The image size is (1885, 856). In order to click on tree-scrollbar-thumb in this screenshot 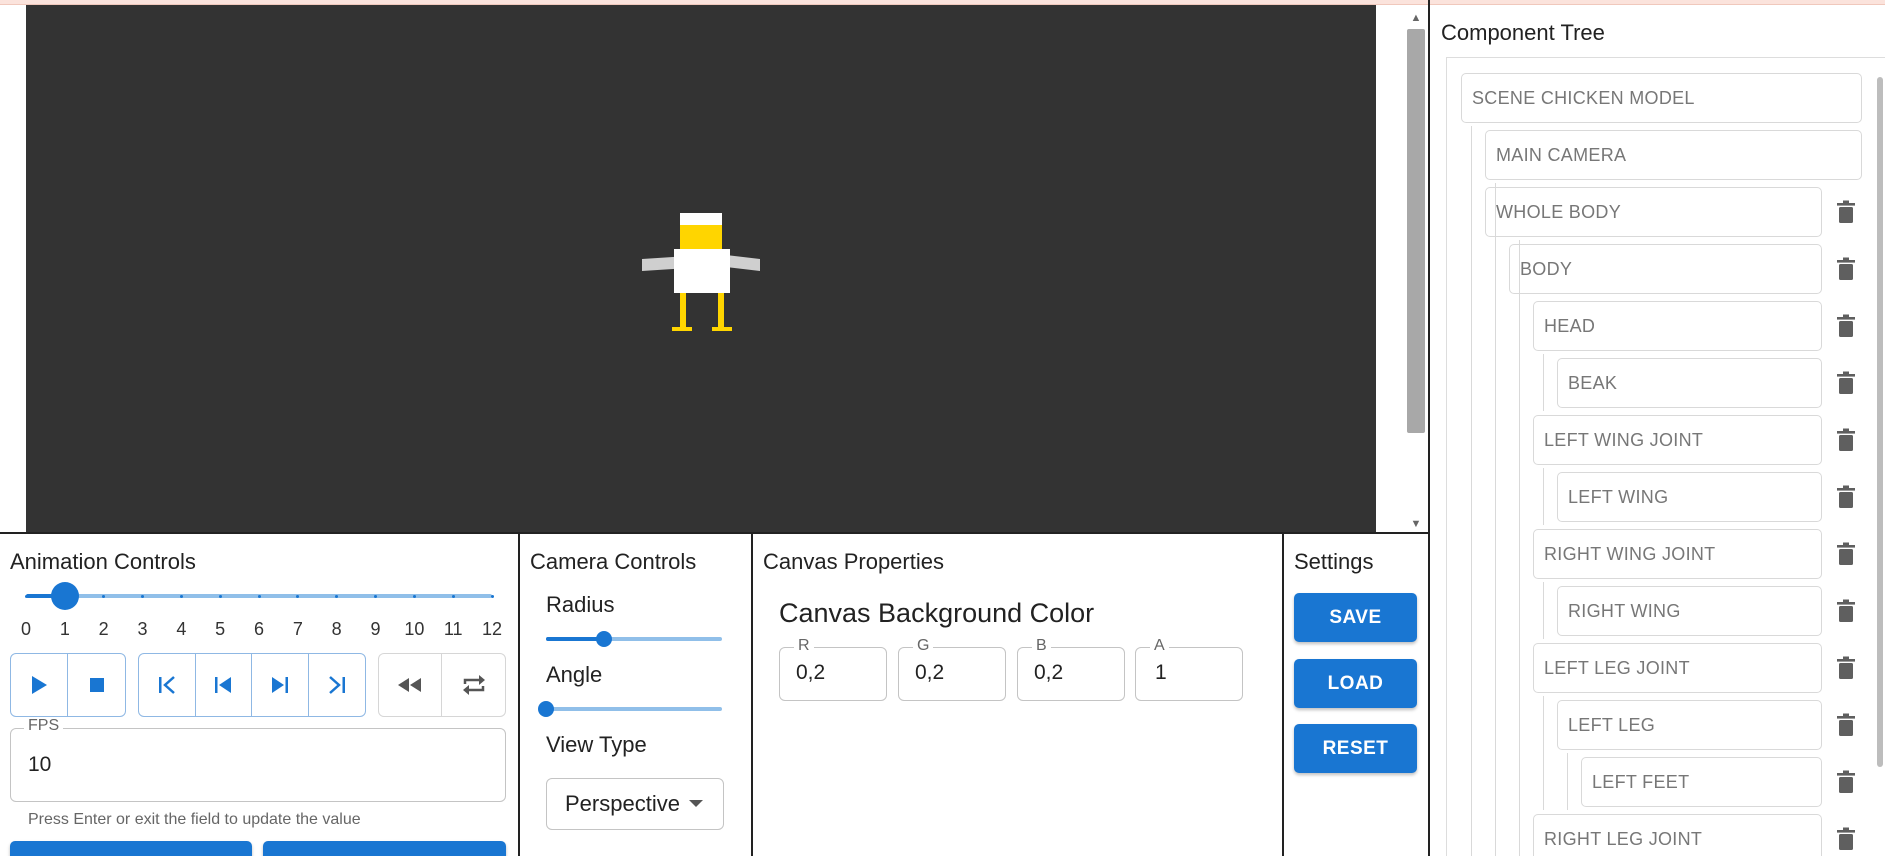, I will do `click(1880, 422)`.